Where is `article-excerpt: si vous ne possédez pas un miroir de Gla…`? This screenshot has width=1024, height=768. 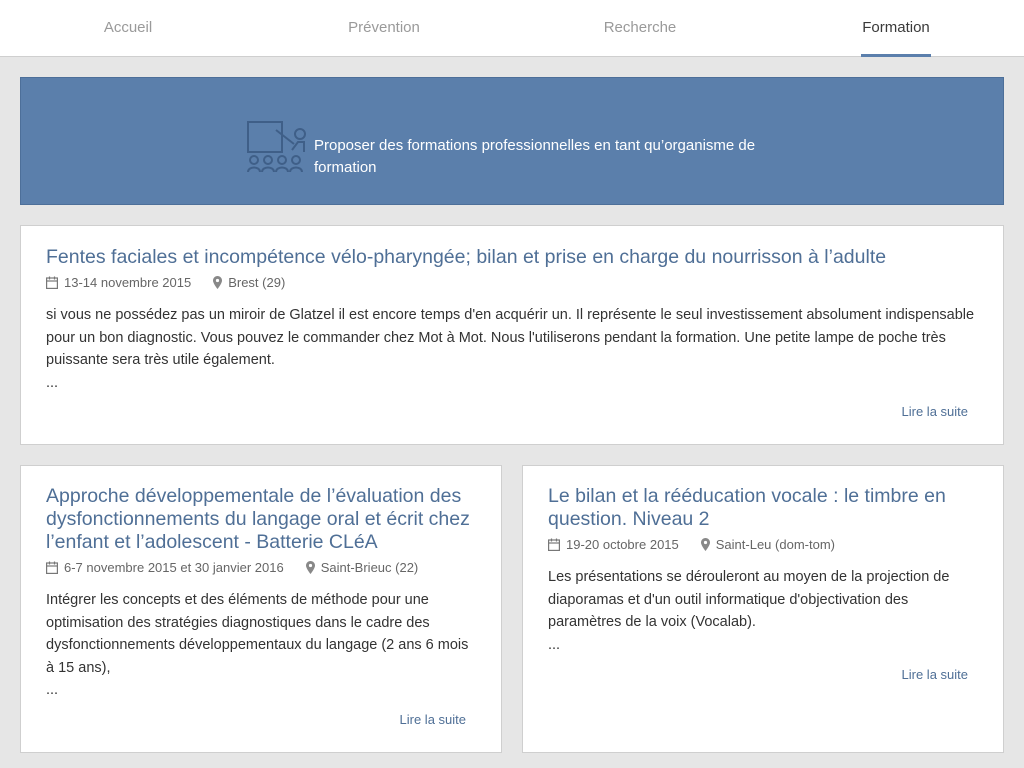
article-excerpt: si vous ne possédez pas un miroir de Gla… is located at coordinates (510, 337).